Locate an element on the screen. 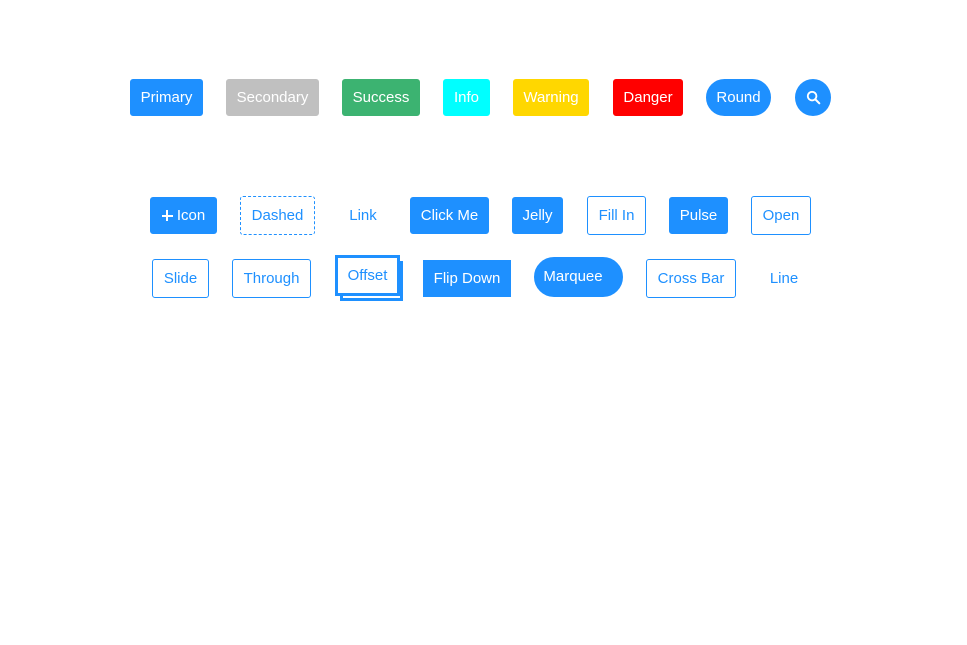 The width and height of the screenshot is (967, 645). offset-button: Offset is located at coordinates (369, 278).